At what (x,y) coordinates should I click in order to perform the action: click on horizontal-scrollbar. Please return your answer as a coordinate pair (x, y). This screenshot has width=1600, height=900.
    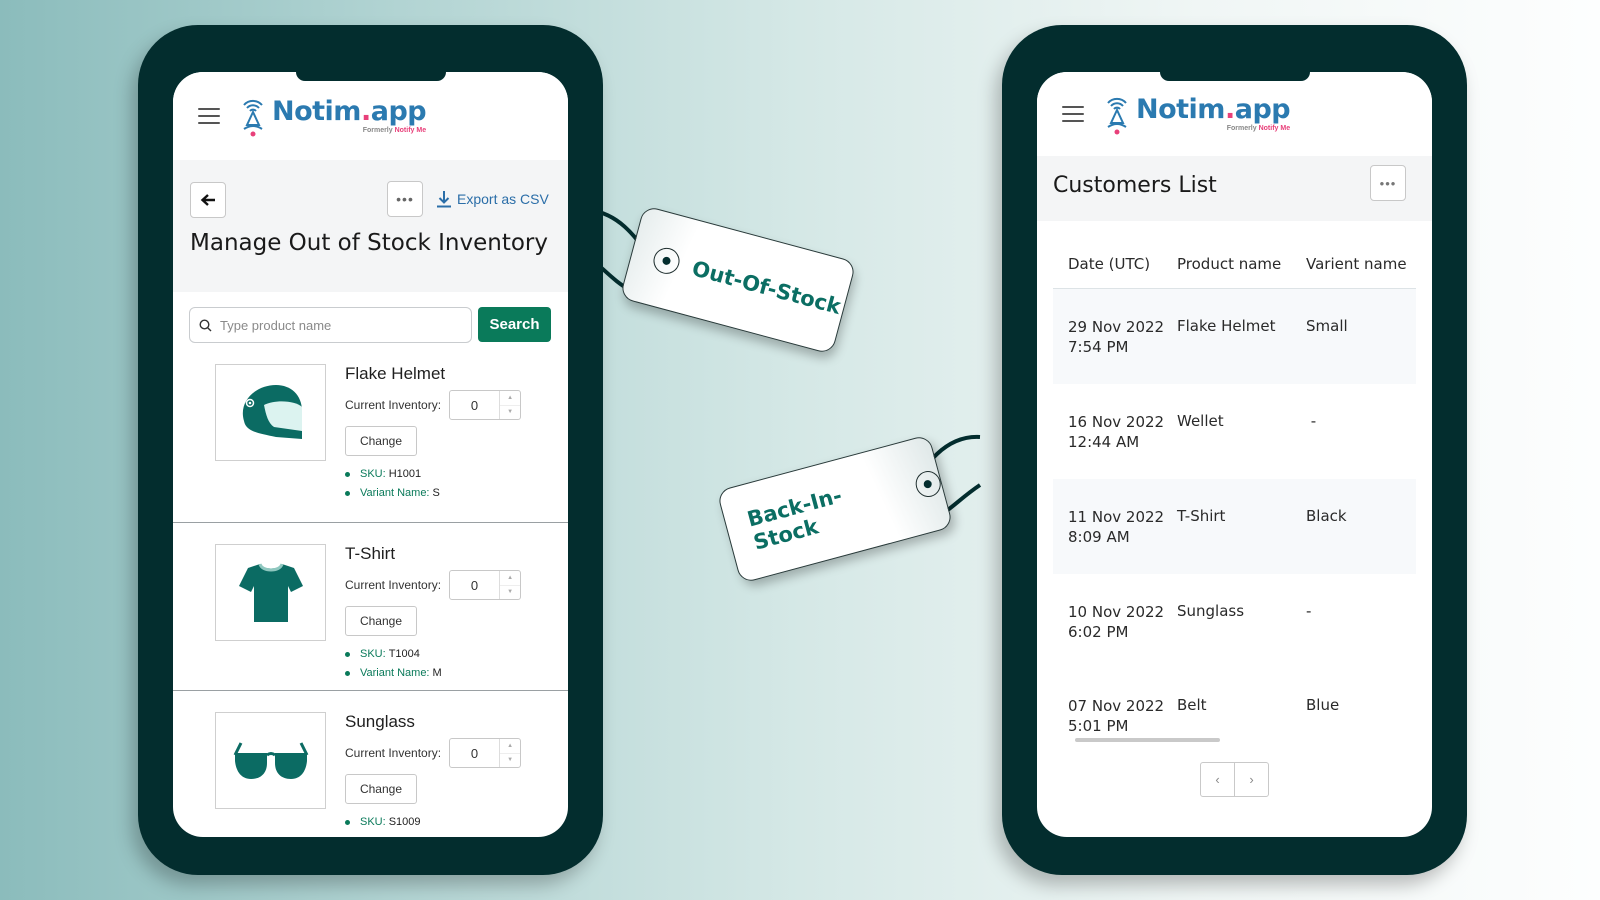
    Looking at the image, I should click on (1147, 740).